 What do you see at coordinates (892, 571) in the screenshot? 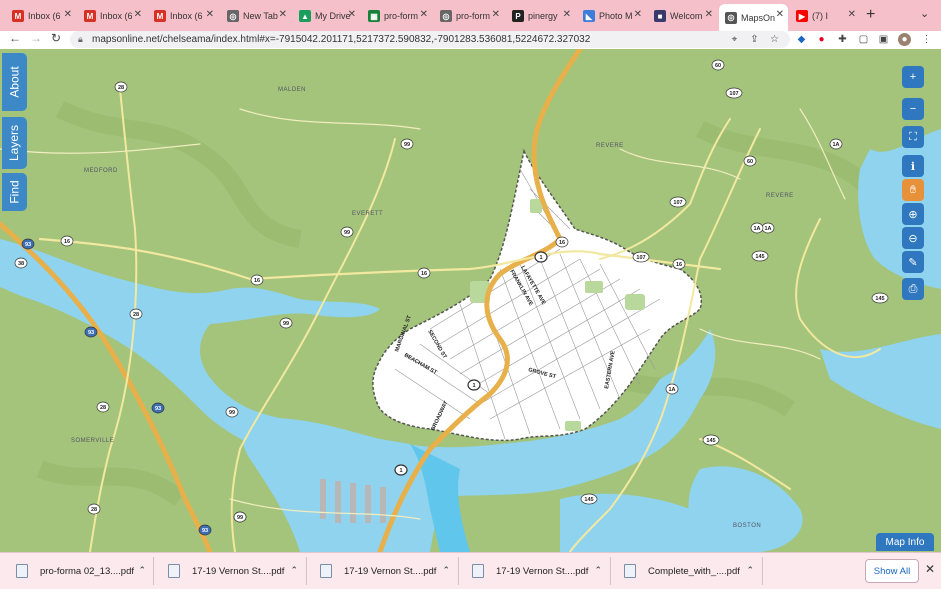
I see `show-all-button: Show All` at bounding box center [892, 571].